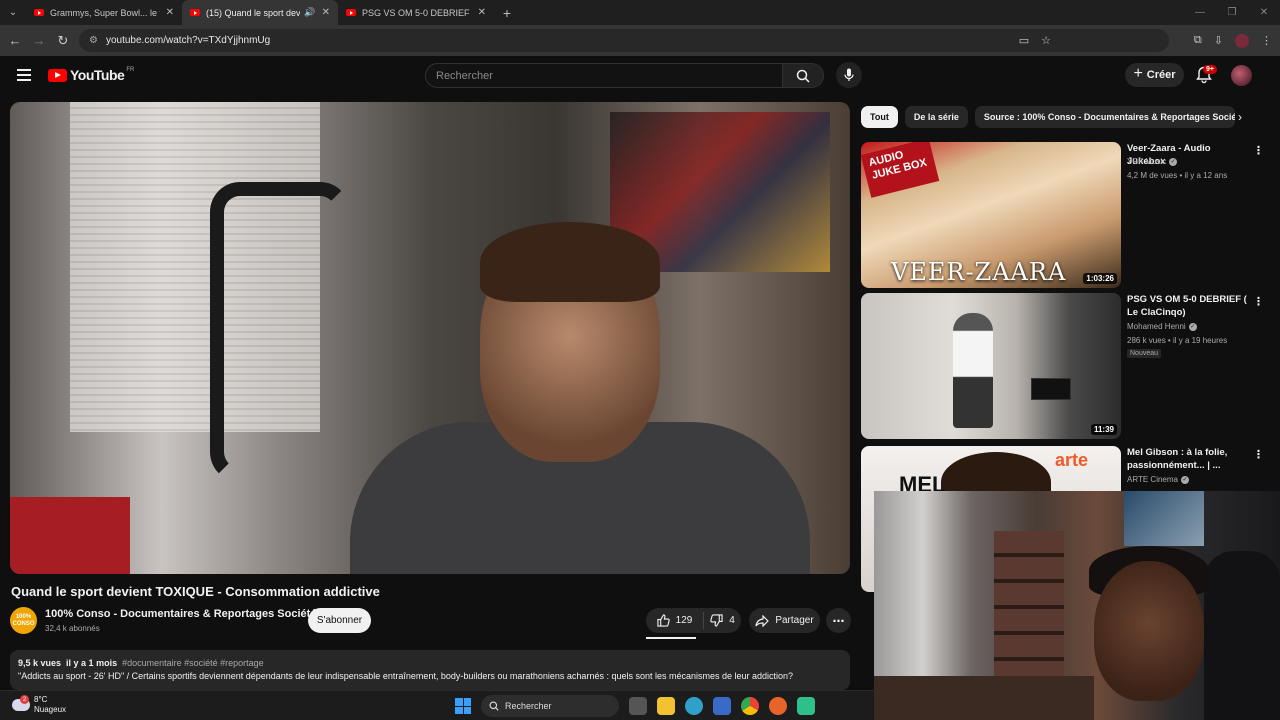  Describe the element at coordinates (507, 12) in the screenshot. I see `new-tab-button: +` at that location.